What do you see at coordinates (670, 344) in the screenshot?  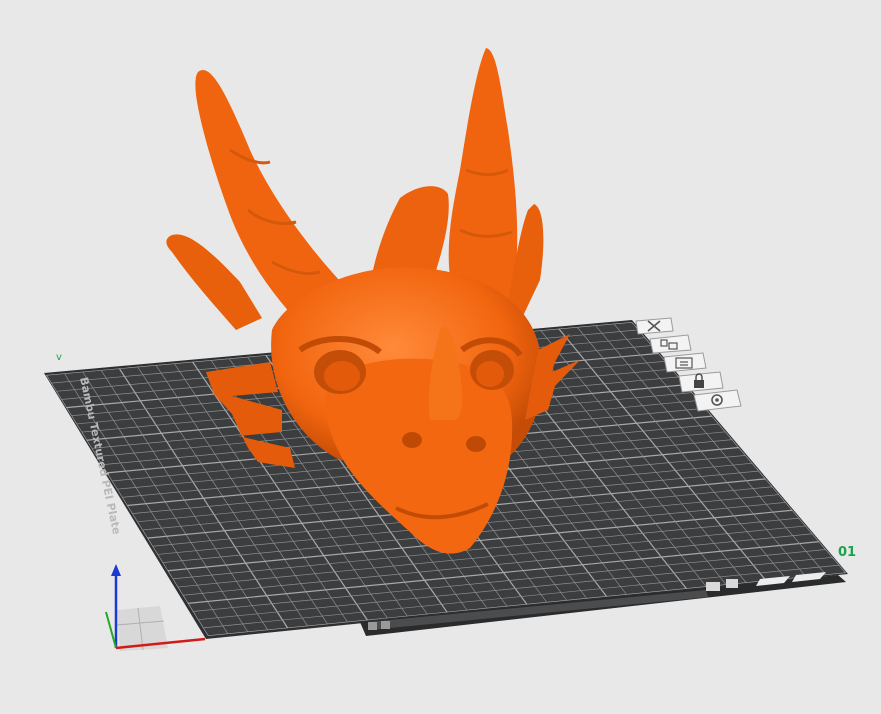 I see `arrange-plate-button` at bounding box center [670, 344].